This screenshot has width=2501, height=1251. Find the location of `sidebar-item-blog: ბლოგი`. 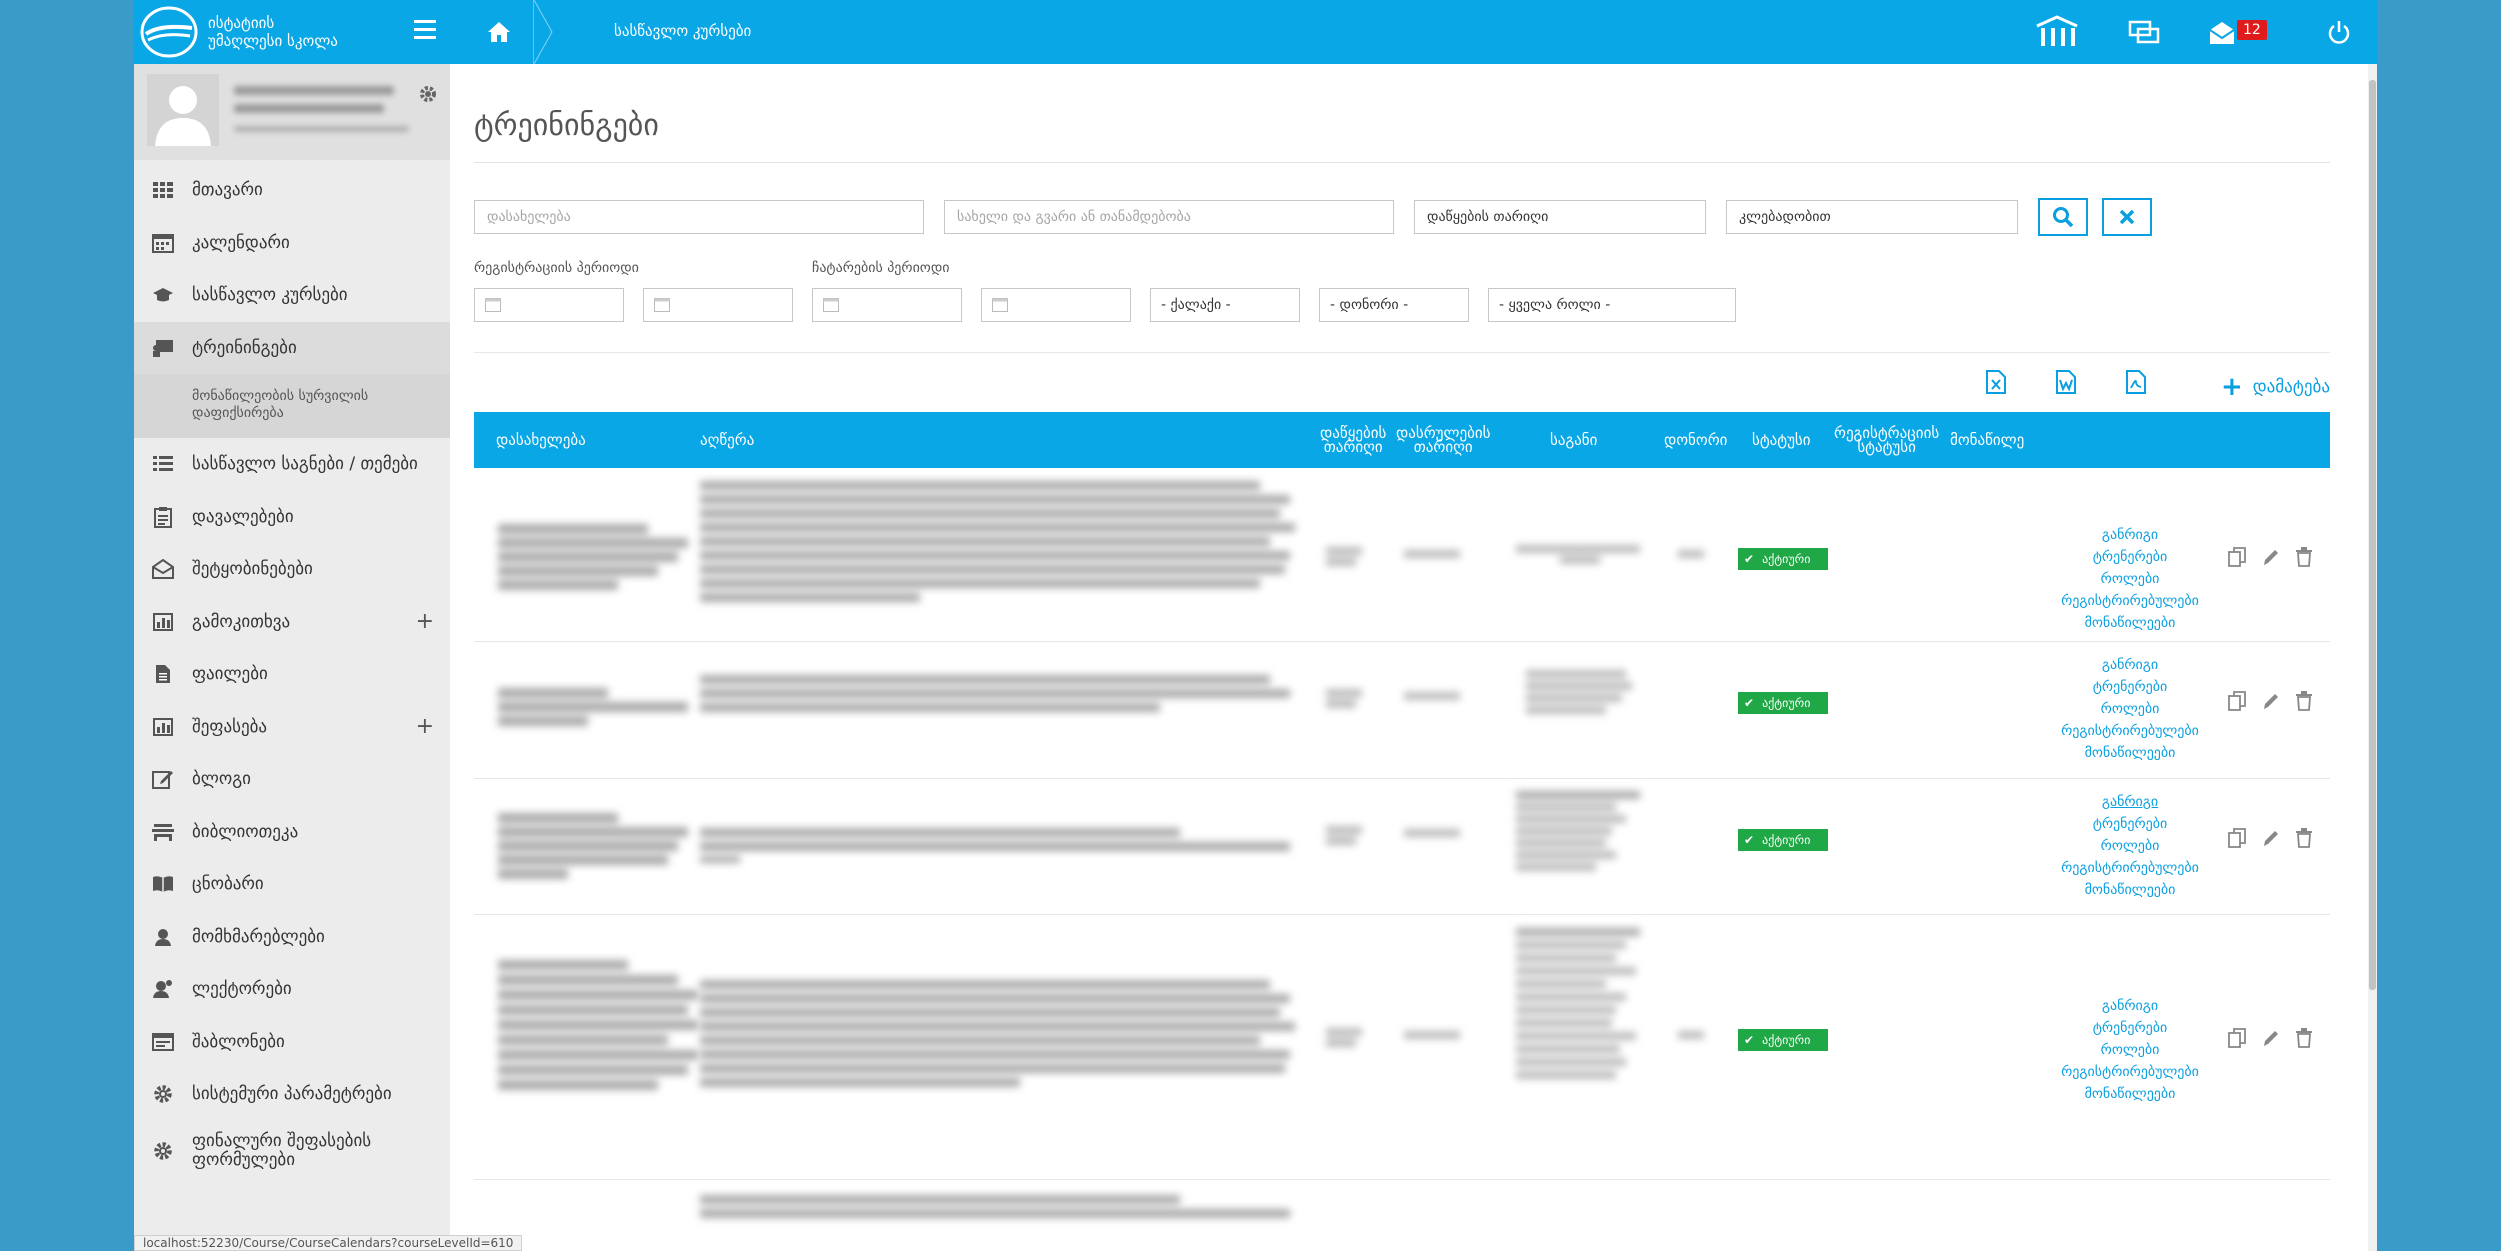

sidebar-item-blog: ბლოგი is located at coordinates (292, 779).